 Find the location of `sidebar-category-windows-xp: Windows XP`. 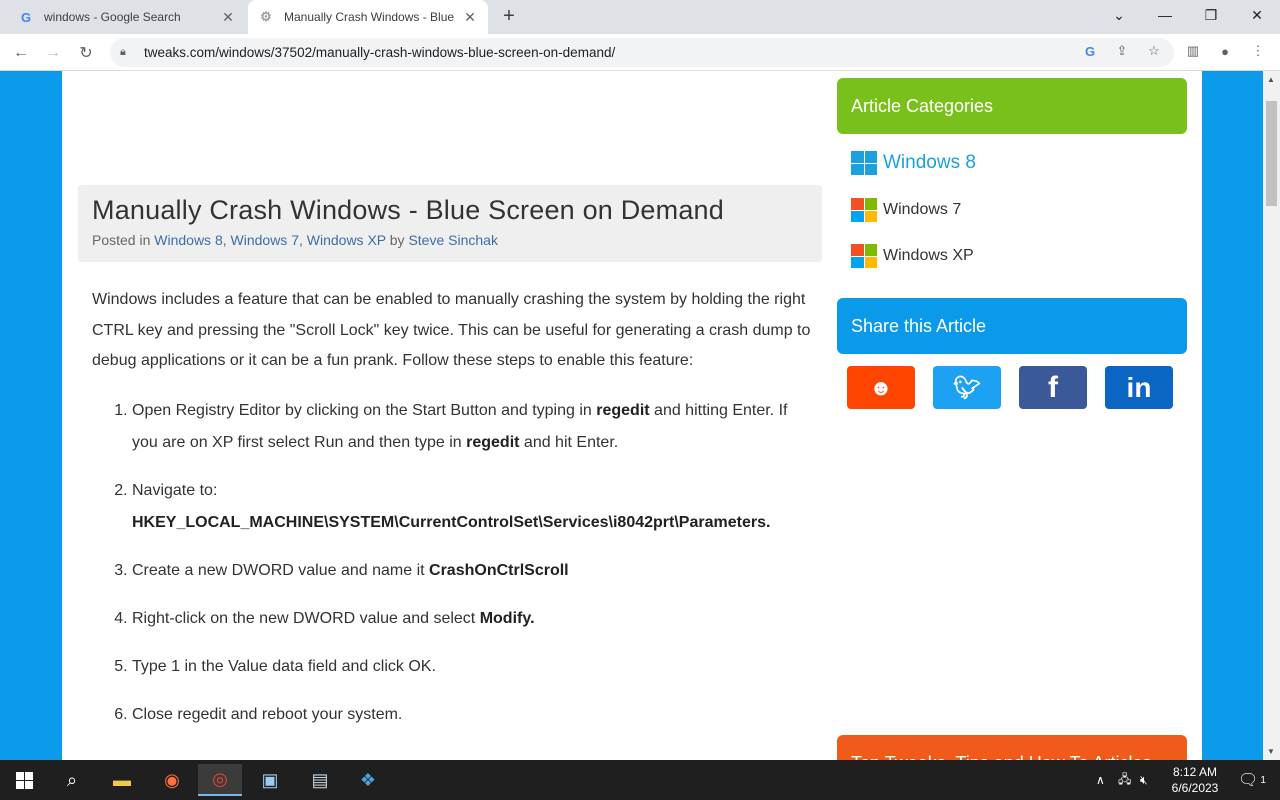

sidebar-category-windows-xp: Windows XP is located at coordinates (912, 256).